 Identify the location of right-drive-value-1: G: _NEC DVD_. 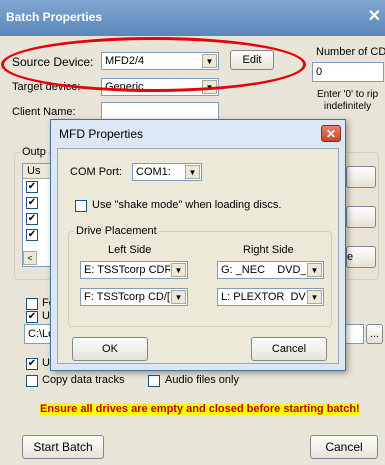
(263, 270).